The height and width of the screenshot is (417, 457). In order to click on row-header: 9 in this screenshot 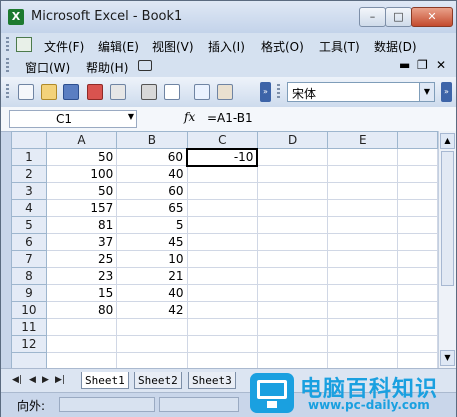, I will do `click(29, 293)`.